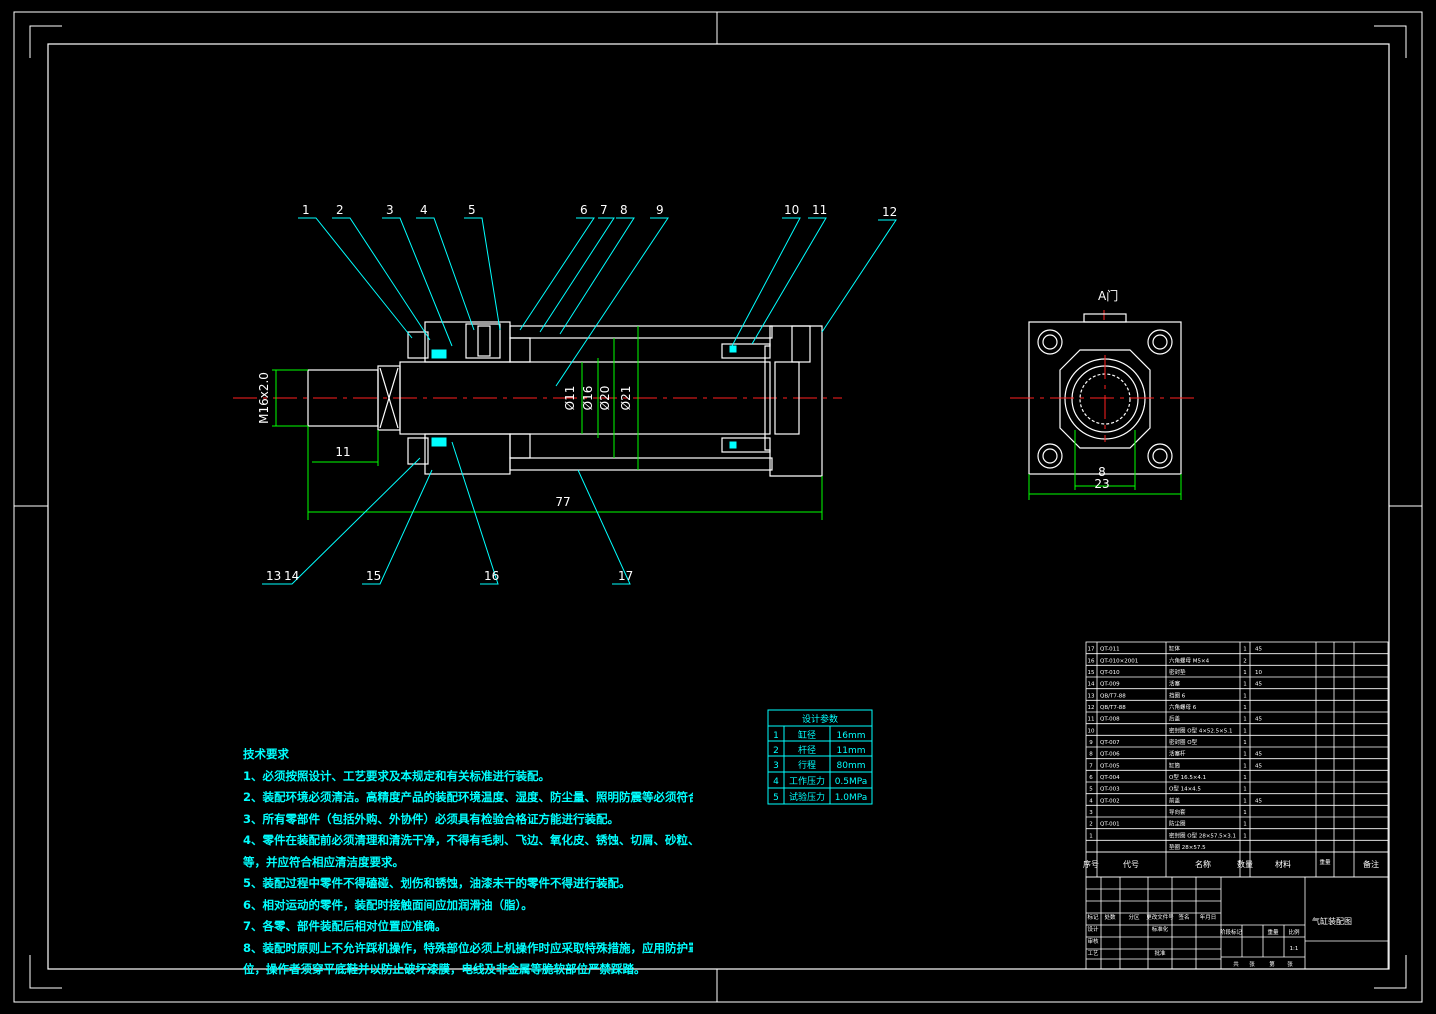 The height and width of the screenshot is (1014, 1436). I want to click on tb-label-process: 工艺, so click(1093, 953).